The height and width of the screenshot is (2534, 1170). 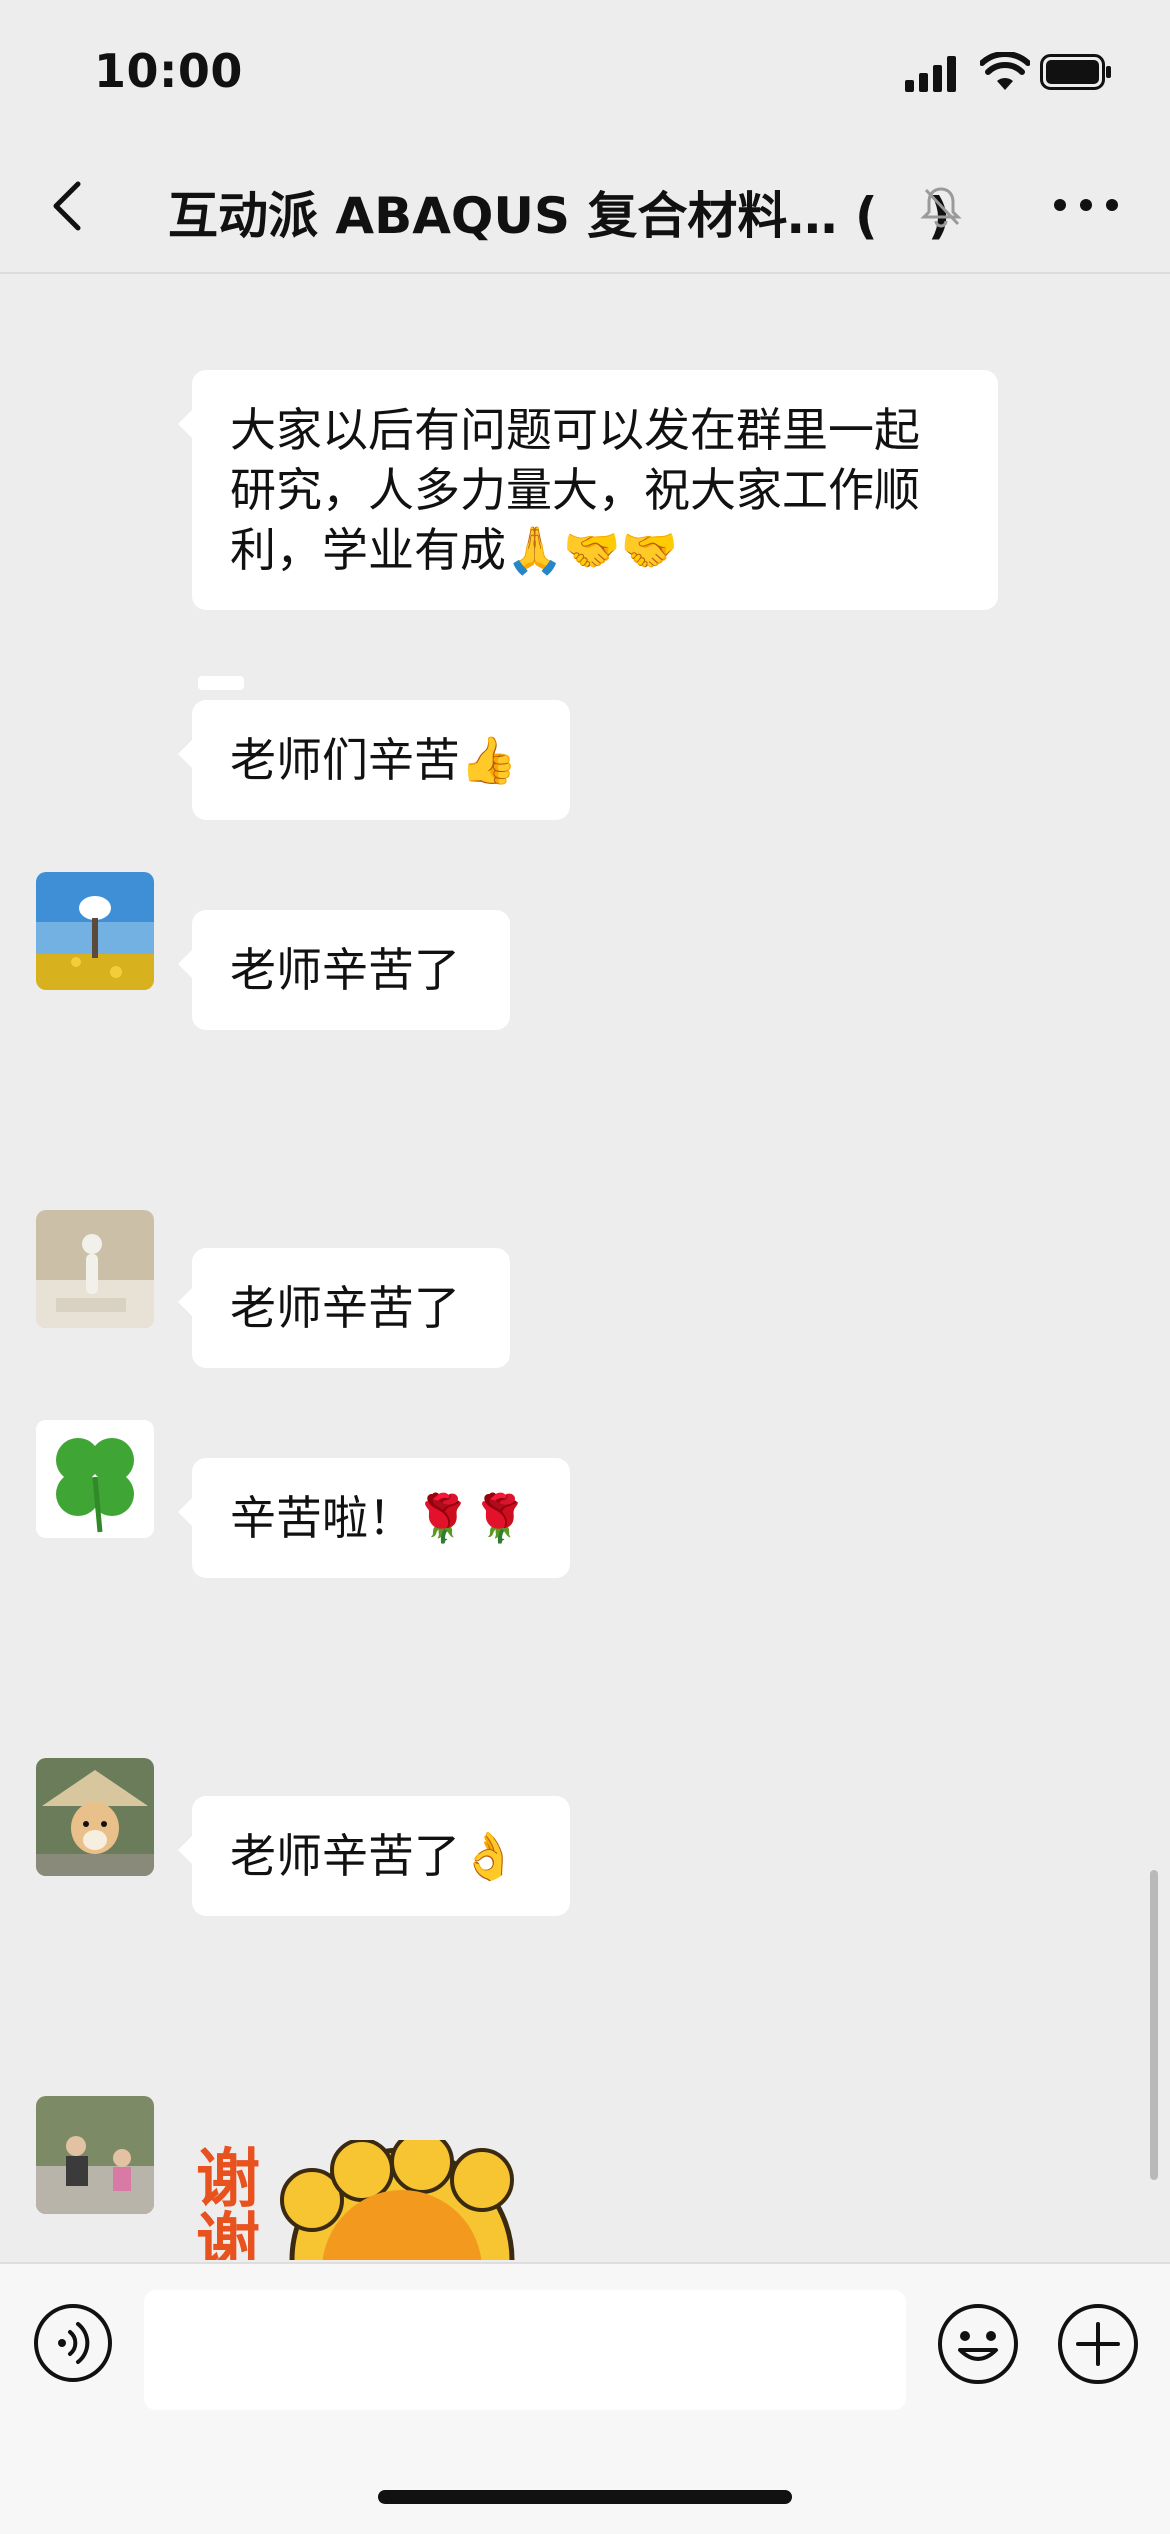 I want to click on message-text: 辛苦啦！🌹🌹, so click(x=379, y=1518).